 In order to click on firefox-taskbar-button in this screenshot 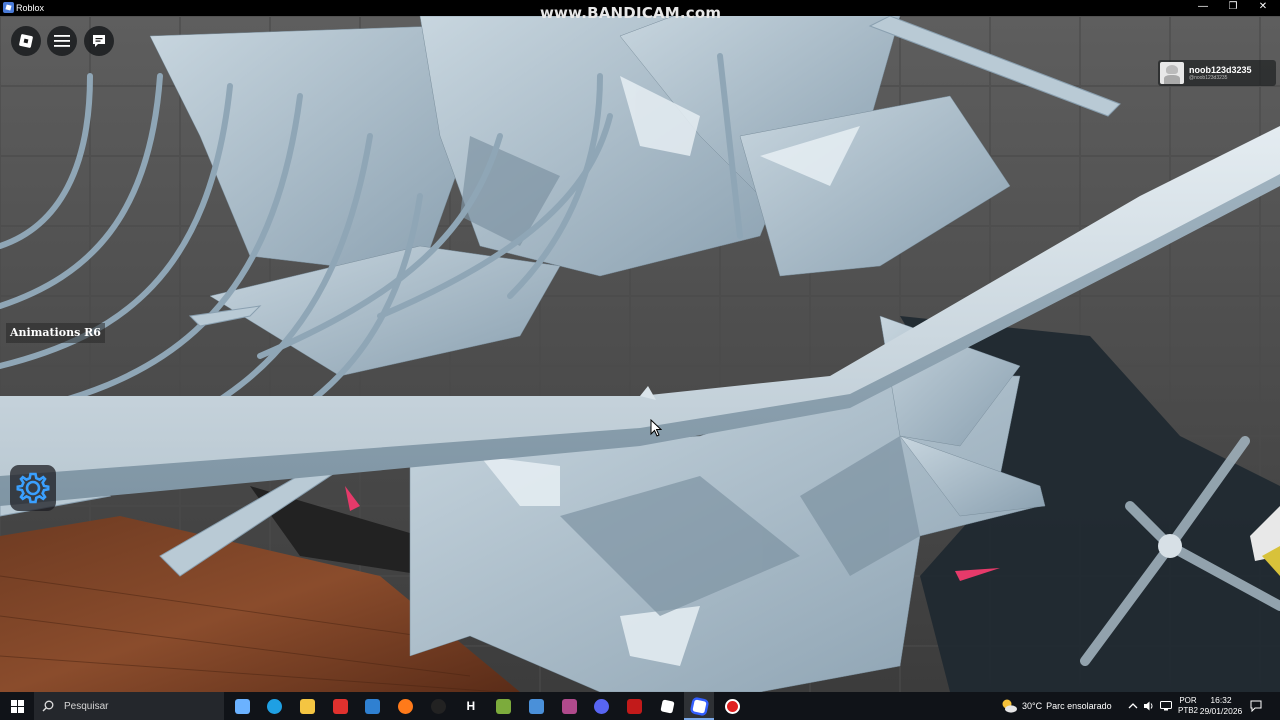, I will do `click(406, 706)`.